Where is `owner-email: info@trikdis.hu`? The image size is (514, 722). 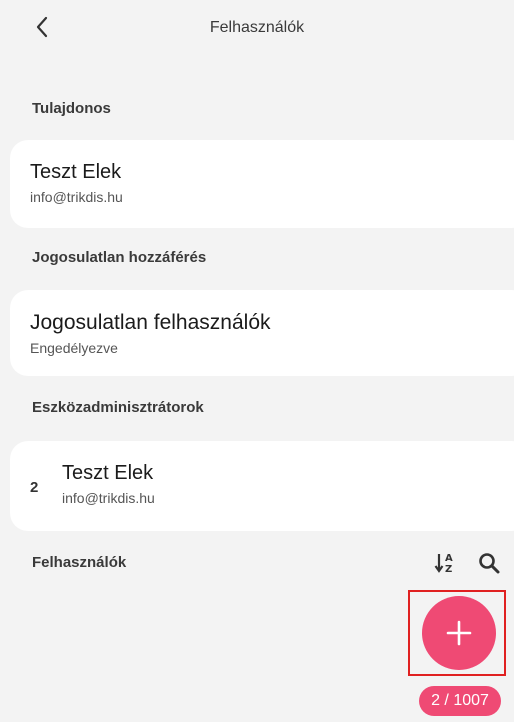
owner-email: info@trikdis.hu is located at coordinates (76, 197).